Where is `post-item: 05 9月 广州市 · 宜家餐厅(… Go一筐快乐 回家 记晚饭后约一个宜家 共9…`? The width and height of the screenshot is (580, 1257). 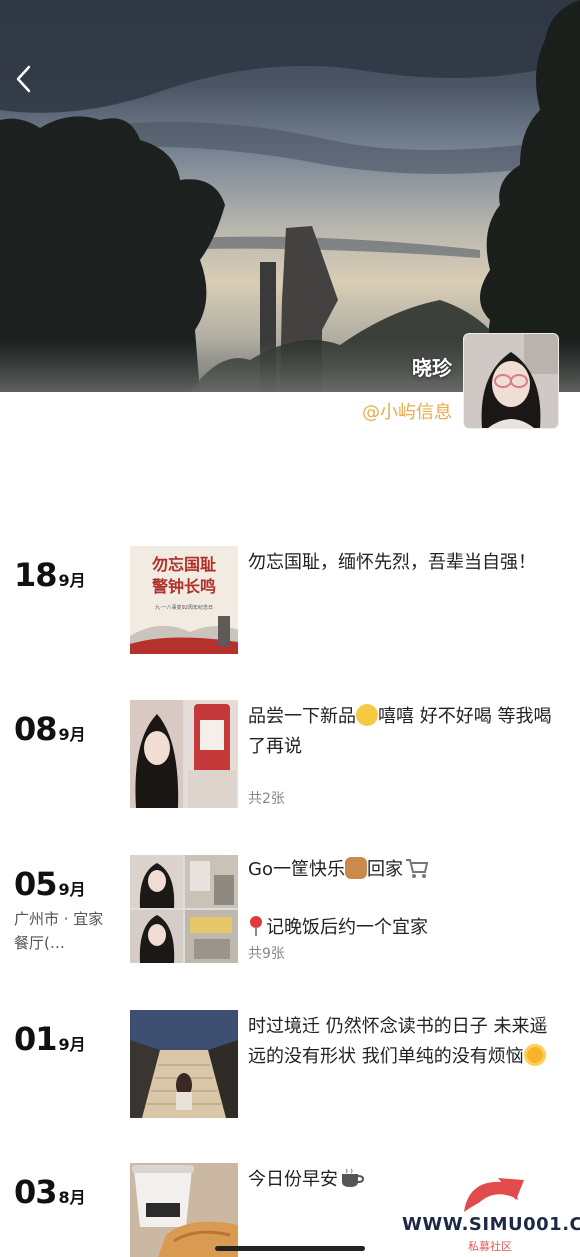 post-item: 05 9月 广州市 · 宜家餐厅(… Go一筐快乐 回家 记晚饭后约一个宜家 共9… is located at coordinates (290, 911).